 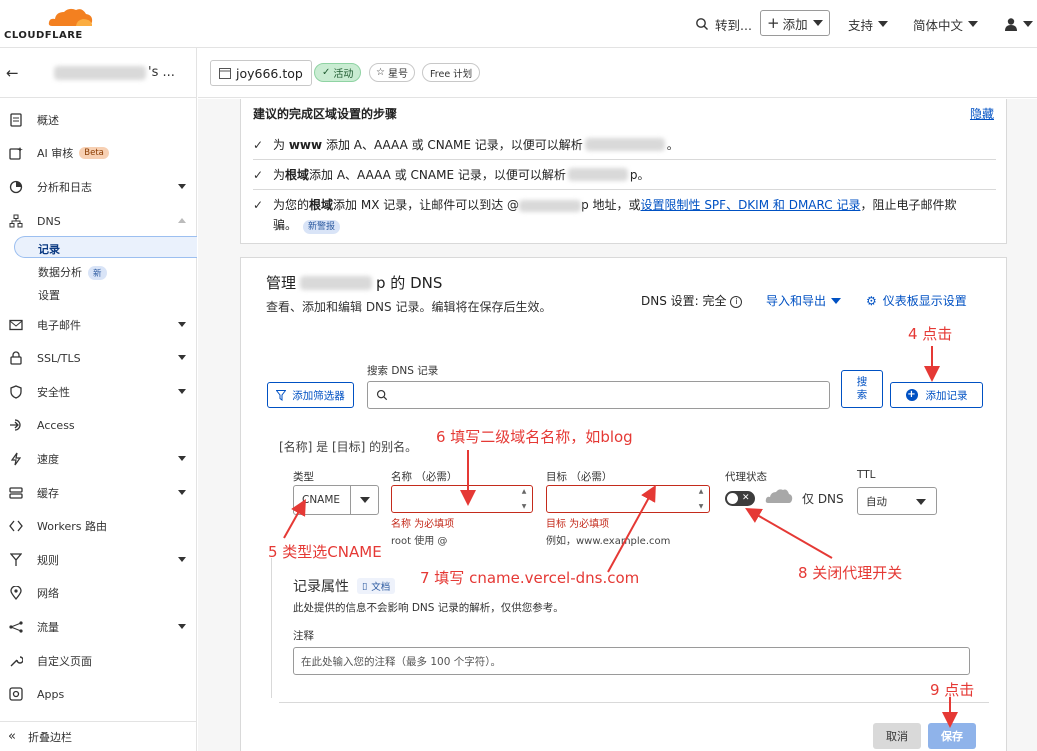 I want to click on user-menu, so click(x=1018, y=24).